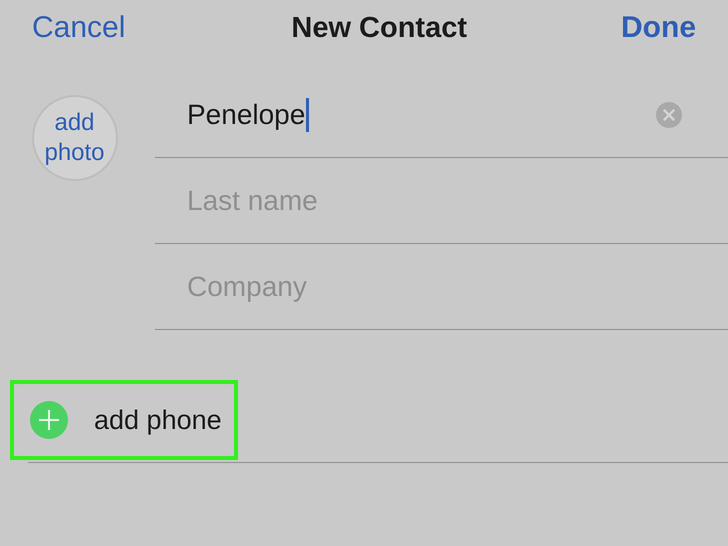  I want to click on clear-icon, so click(669, 115).